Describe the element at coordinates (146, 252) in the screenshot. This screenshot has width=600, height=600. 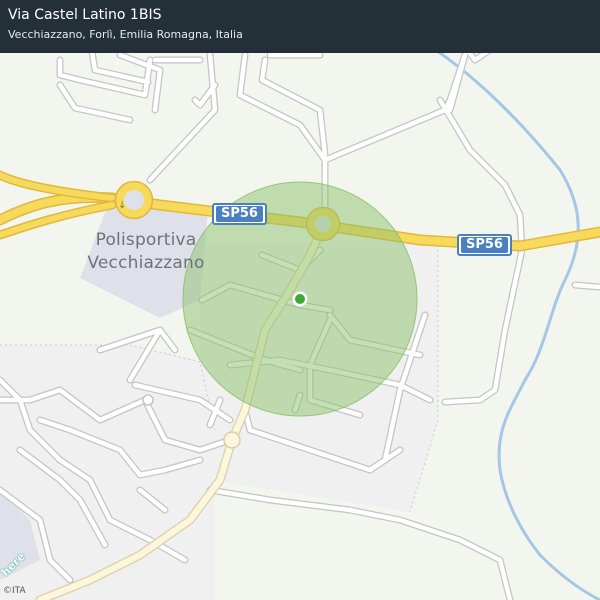
I see `poi-label: Polisportiva Vecchiazzano` at that location.